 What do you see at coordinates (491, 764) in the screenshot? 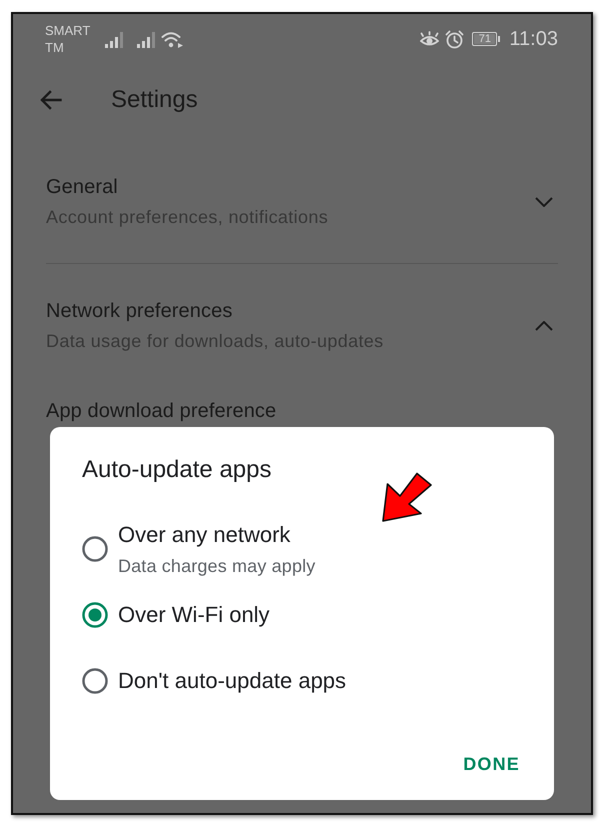
I see `done-button: DONE` at bounding box center [491, 764].